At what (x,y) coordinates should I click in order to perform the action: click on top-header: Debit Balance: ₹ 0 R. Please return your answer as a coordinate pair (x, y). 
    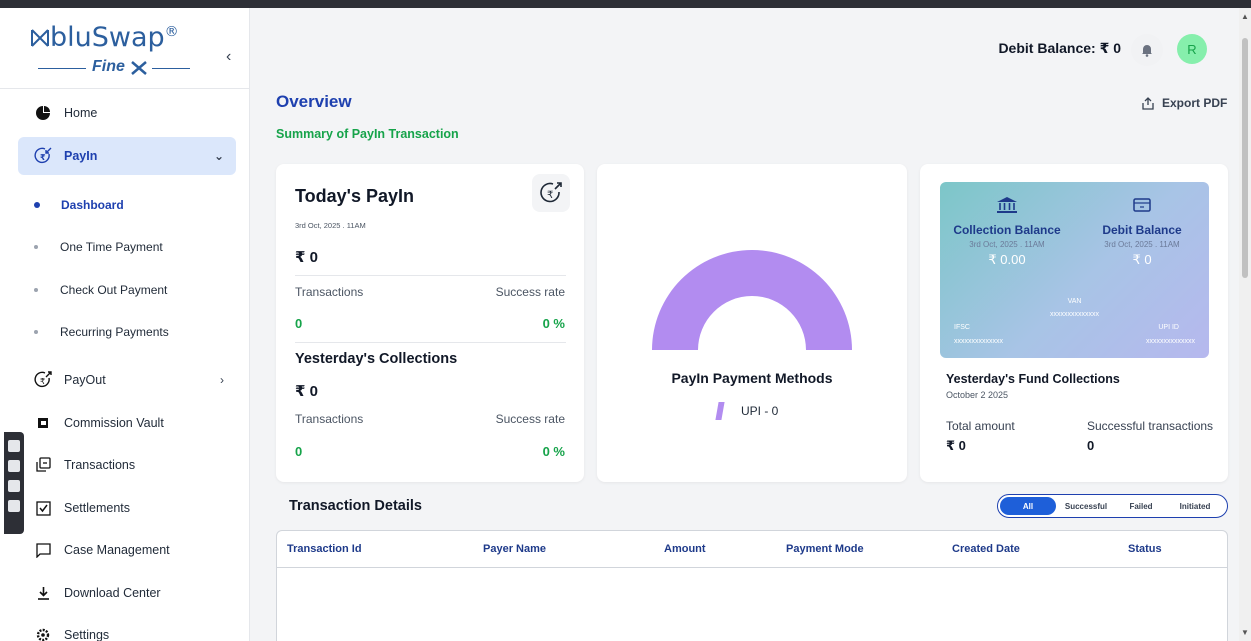
    Looking at the image, I should click on (745, 40).